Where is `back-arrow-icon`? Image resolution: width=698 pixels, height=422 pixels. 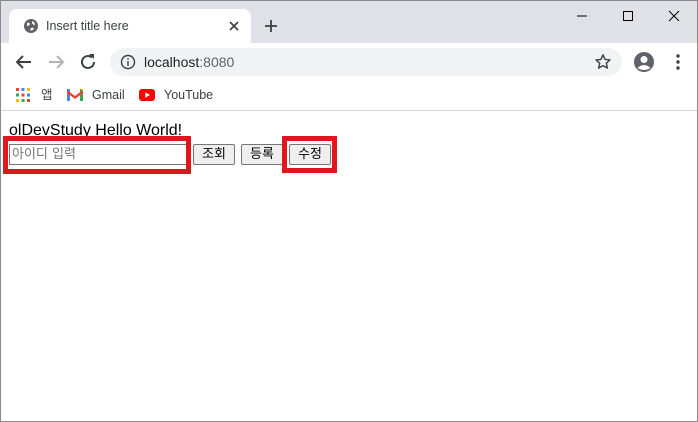 back-arrow-icon is located at coordinates (24, 62).